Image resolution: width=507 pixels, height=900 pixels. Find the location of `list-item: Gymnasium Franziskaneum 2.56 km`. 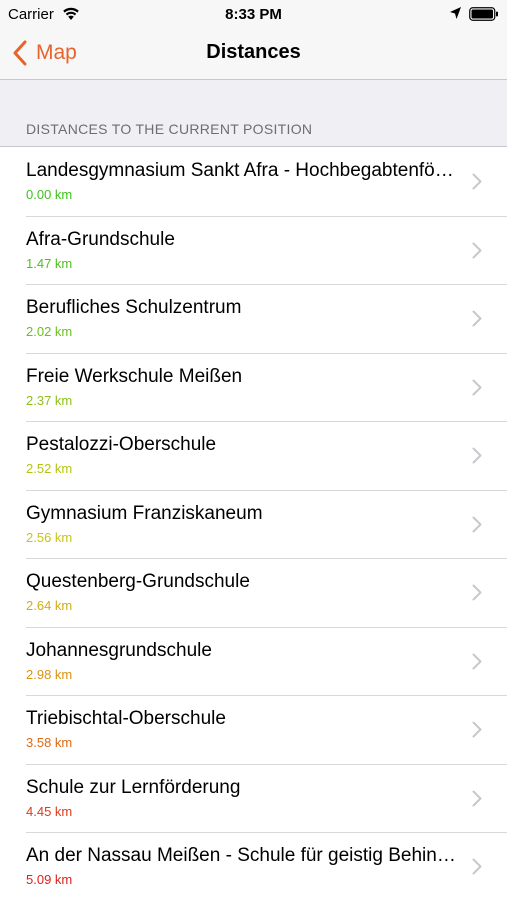

list-item: Gymnasium Franziskaneum 2.56 km is located at coordinates (253, 524).